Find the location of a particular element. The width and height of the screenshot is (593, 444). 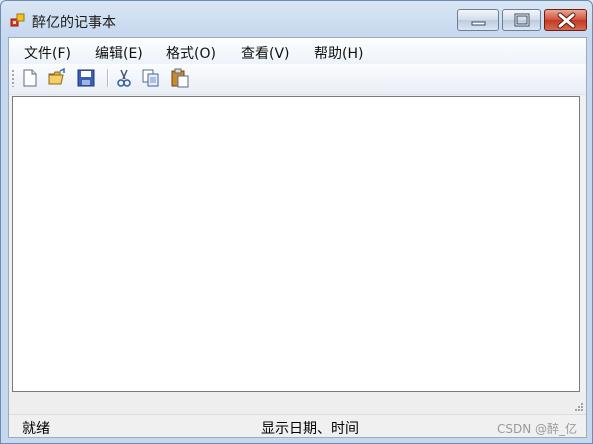

toolbar-separator is located at coordinates (107, 78).